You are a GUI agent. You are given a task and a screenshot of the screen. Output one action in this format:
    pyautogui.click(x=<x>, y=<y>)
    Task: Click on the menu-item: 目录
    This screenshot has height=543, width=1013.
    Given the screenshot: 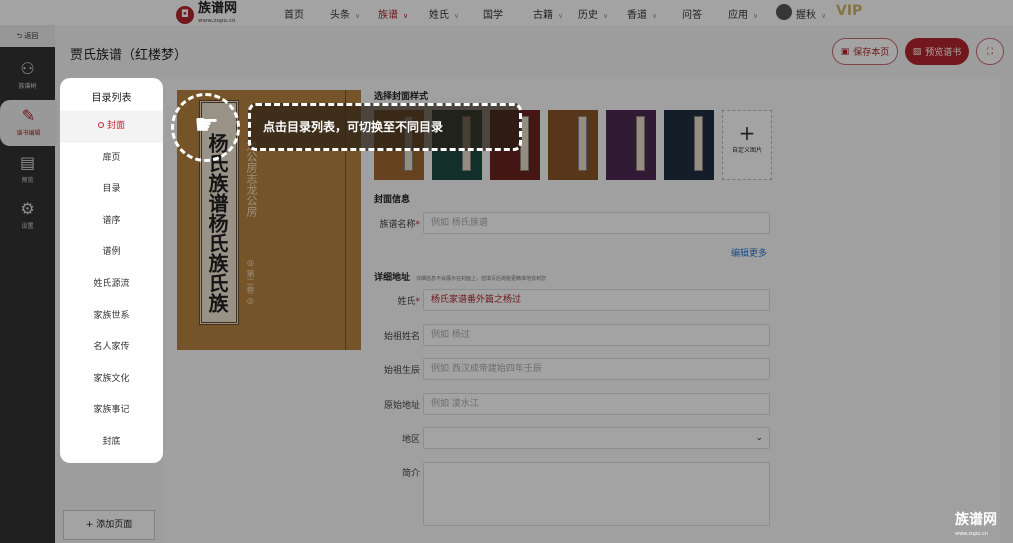 What is the action you would take?
    pyautogui.click(x=111, y=190)
    